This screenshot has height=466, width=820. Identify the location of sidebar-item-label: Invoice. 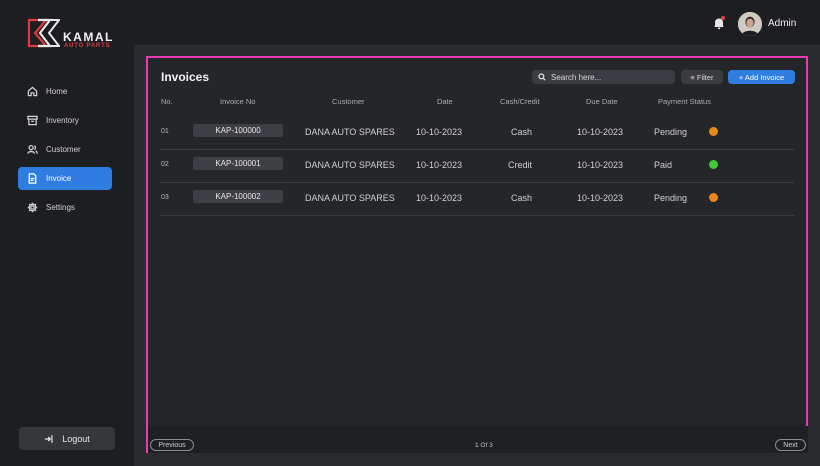
(59, 178).